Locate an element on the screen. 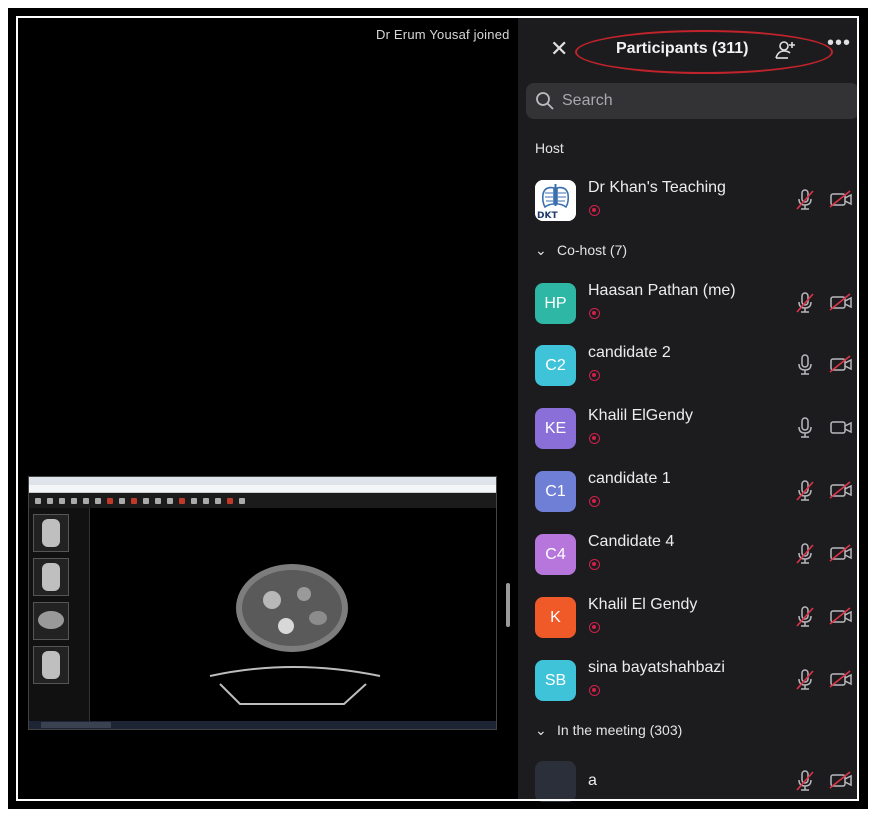  more-icon: ••• is located at coordinates (839, 43).